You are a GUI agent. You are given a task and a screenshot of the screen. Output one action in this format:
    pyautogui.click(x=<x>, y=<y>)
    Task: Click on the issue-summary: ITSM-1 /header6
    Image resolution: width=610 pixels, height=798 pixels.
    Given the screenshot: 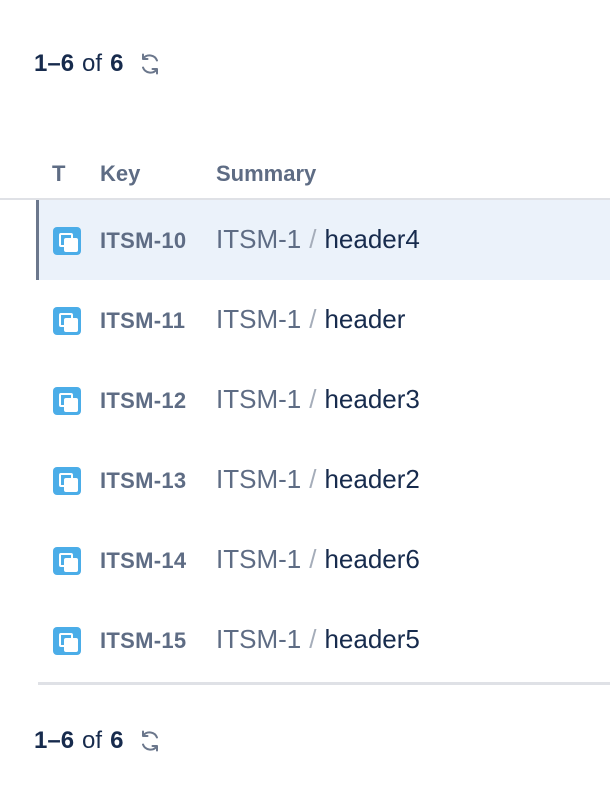 What is the action you would take?
    pyautogui.click(x=318, y=559)
    